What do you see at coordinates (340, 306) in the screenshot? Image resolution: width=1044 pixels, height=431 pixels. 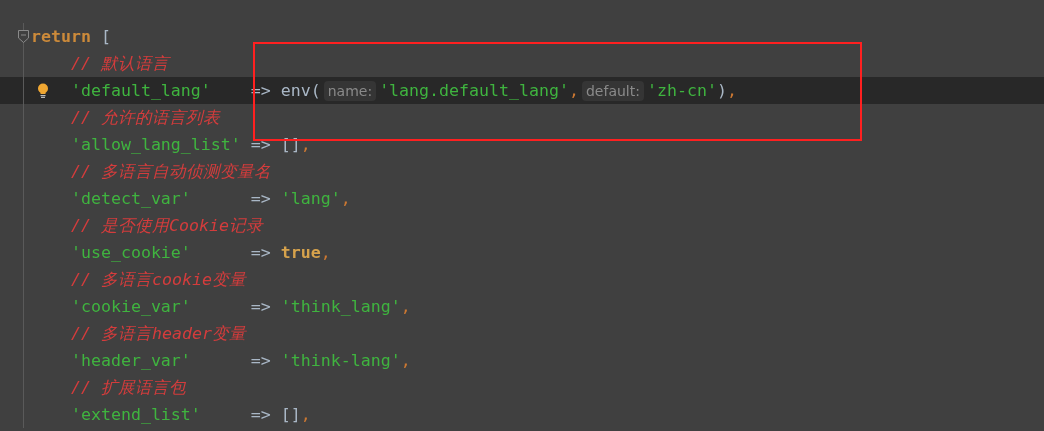 I see `string-literal: 'think_lang'` at bounding box center [340, 306].